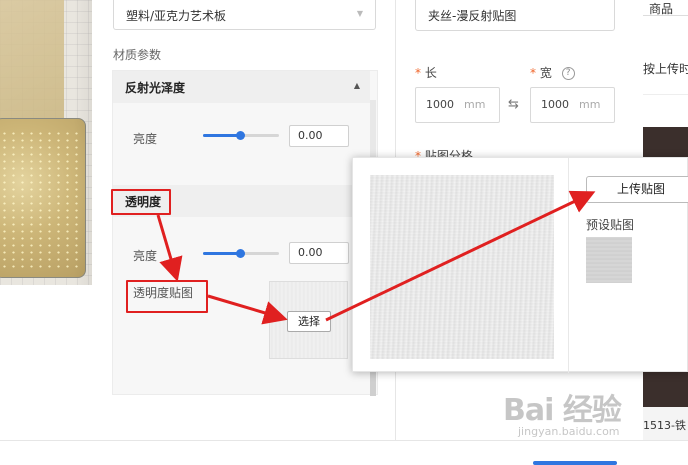 The height and width of the screenshot is (465, 688). What do you see at coordinates (569, 431) in the screenshot?
I see `baidu-watermark-url: jingyan.baidu.com` at bounding box center [569, 431].